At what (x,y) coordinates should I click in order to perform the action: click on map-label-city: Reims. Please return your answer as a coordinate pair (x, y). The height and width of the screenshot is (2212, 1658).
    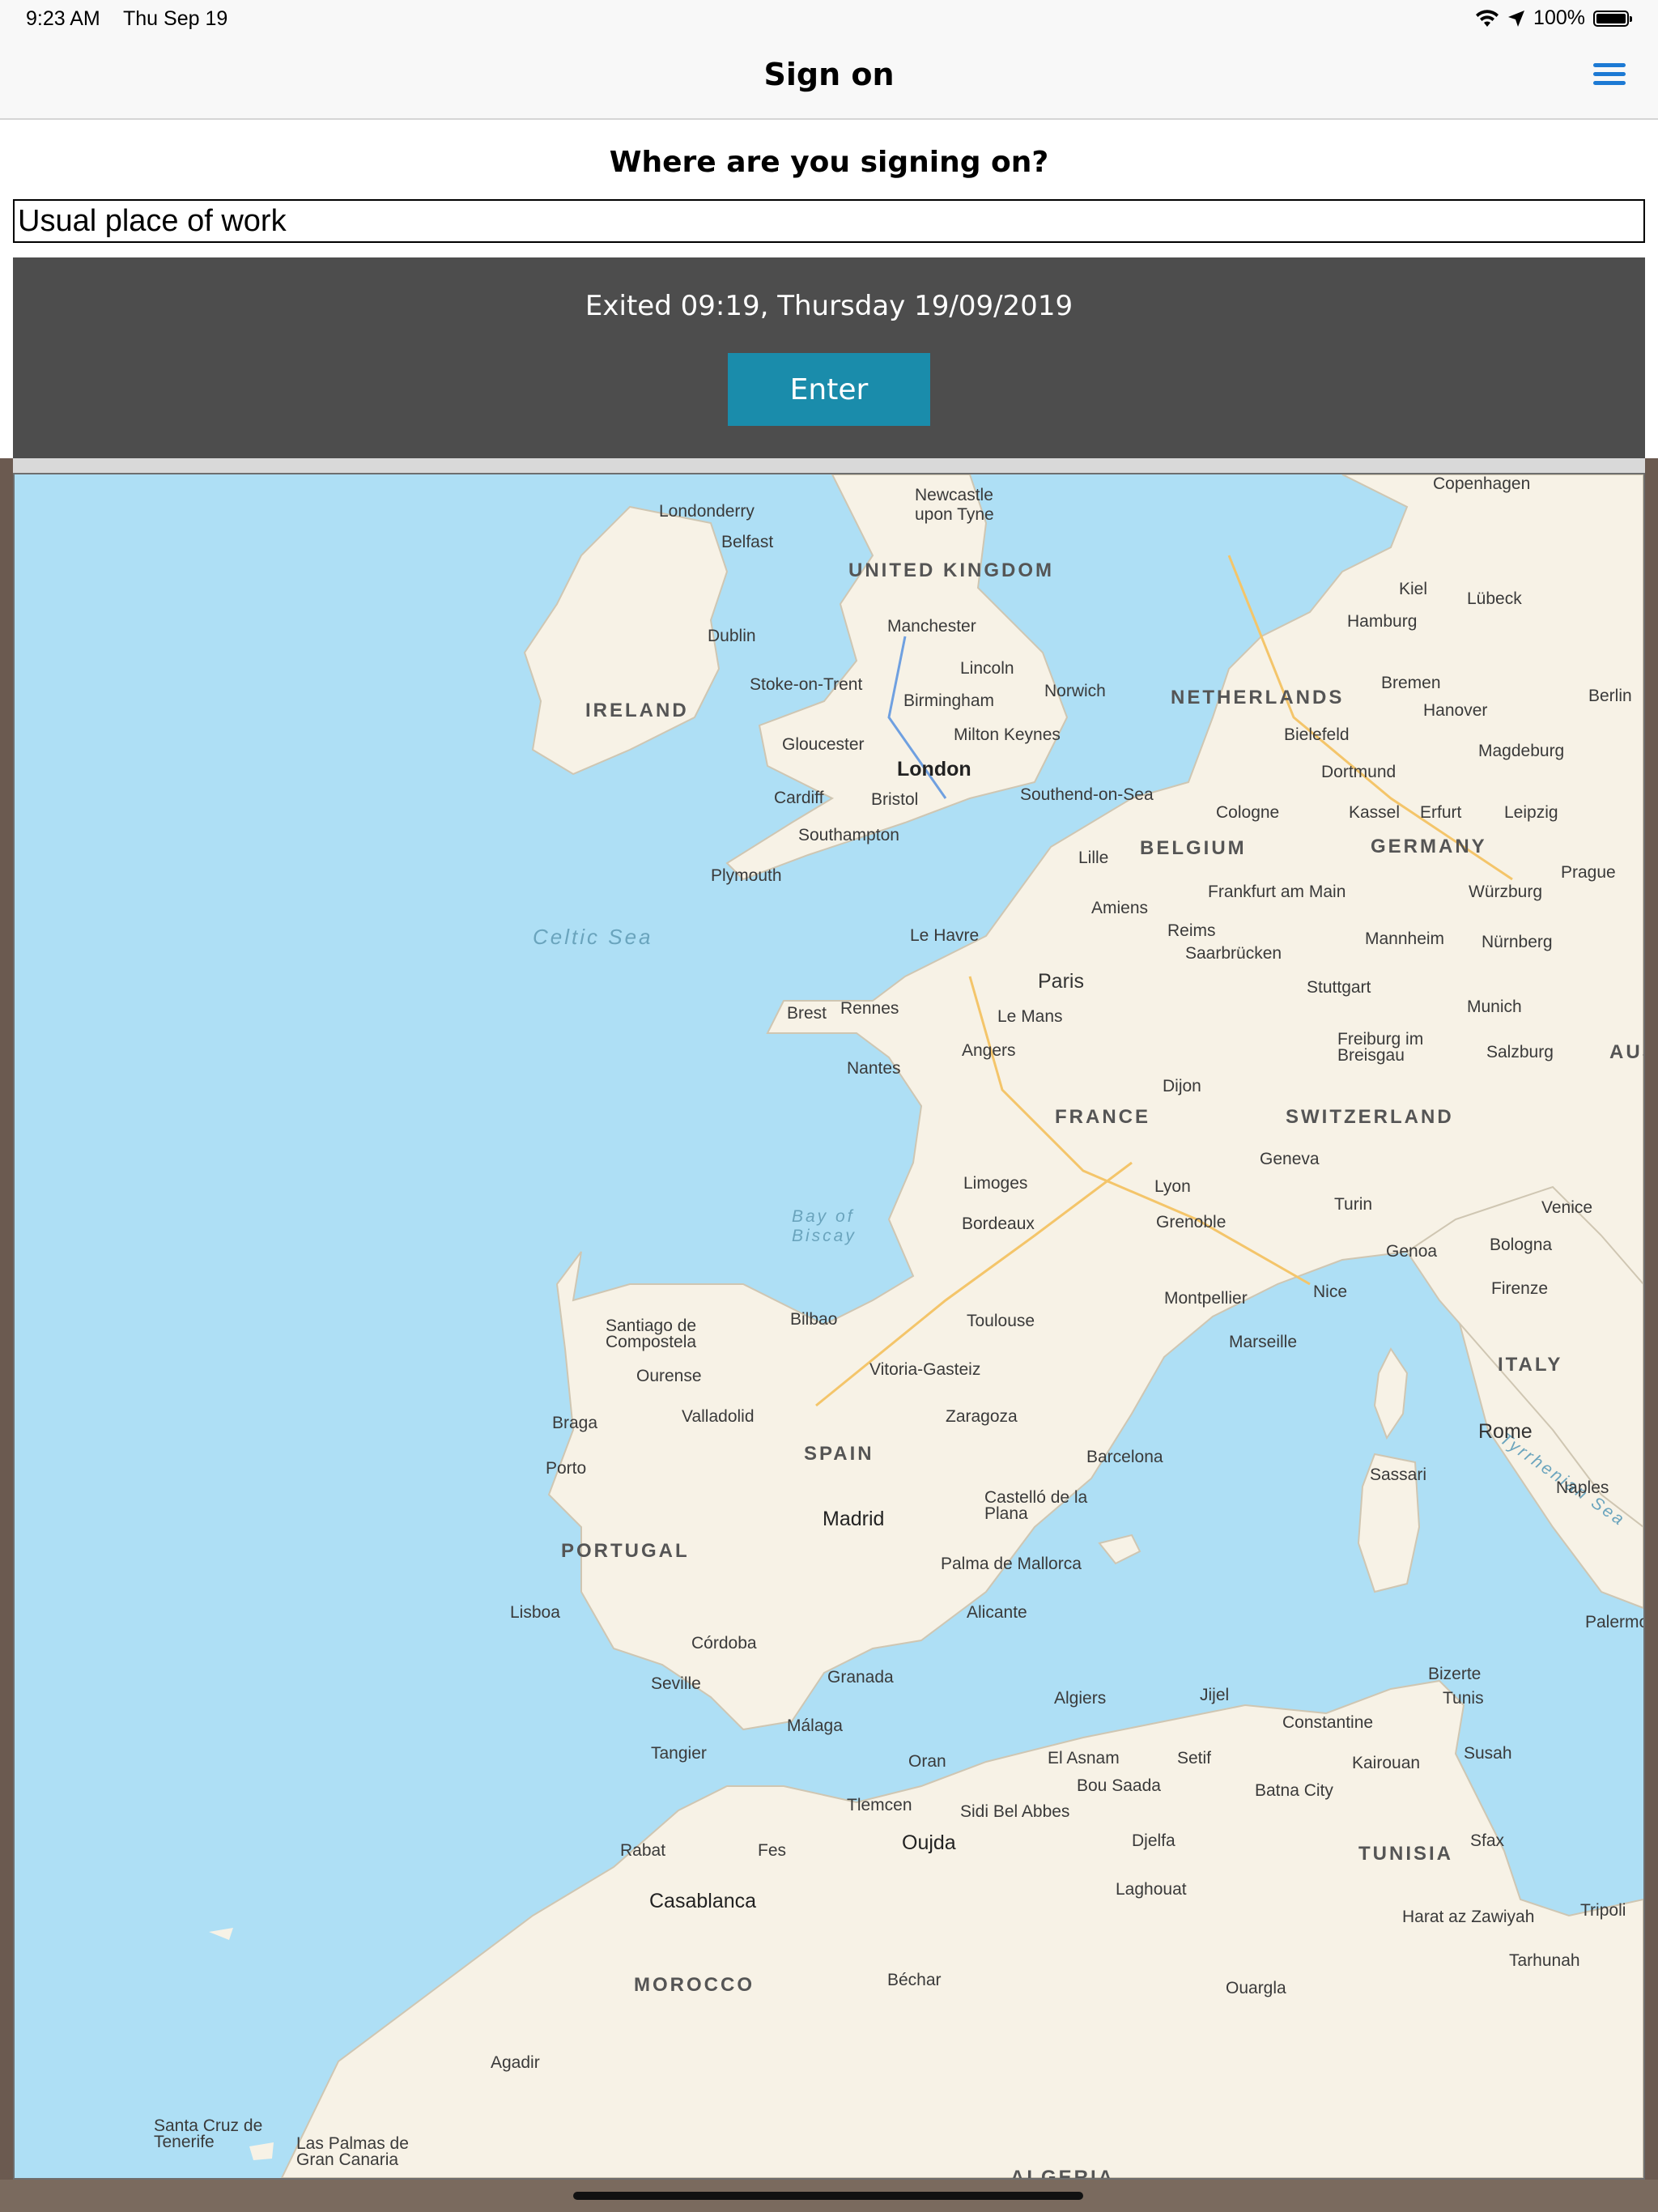
    Looking at the image, I should click on (1191, 931).